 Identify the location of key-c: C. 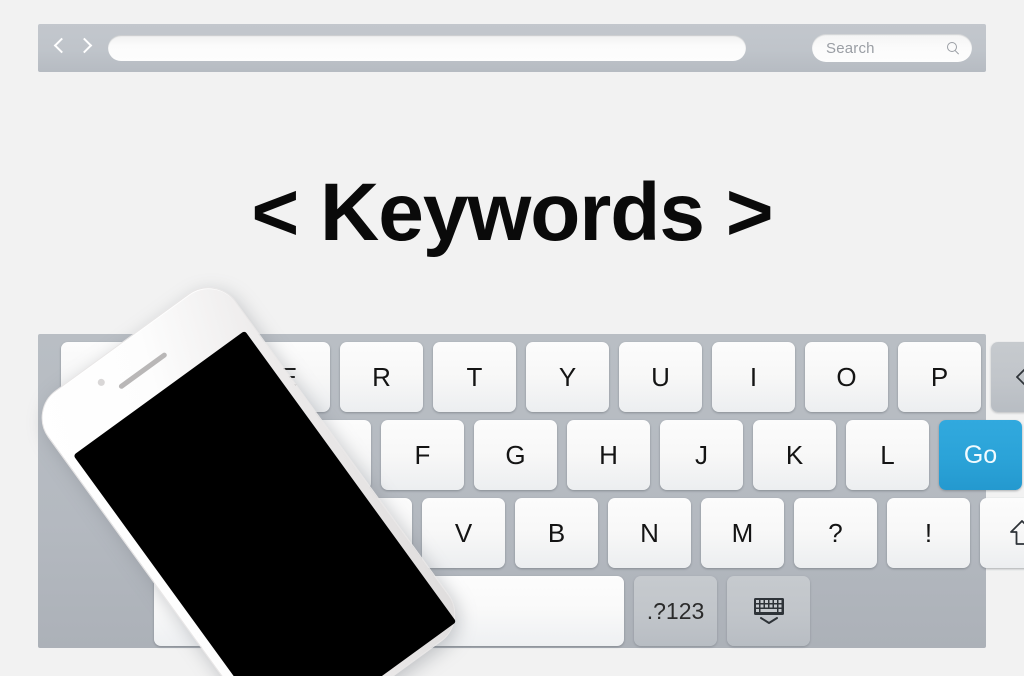
(370, 533).